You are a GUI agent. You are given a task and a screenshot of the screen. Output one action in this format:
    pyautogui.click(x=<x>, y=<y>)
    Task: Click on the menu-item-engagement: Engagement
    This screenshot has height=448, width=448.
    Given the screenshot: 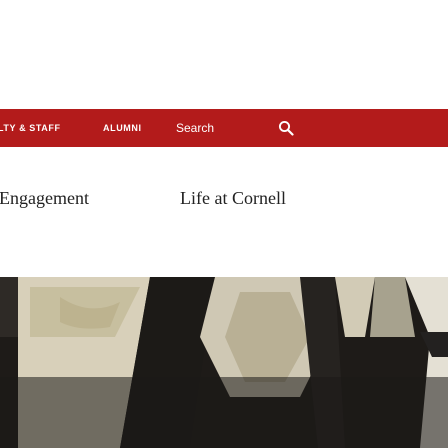 What is the action you would take?
    pyautogui.click(x=44, y=198)
    